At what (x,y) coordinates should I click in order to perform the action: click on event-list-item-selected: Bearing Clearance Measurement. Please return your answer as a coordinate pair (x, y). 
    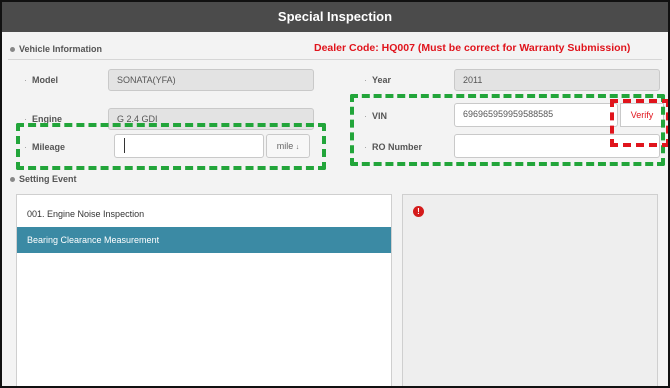
    Looking at the image, I should click on (204, 240).